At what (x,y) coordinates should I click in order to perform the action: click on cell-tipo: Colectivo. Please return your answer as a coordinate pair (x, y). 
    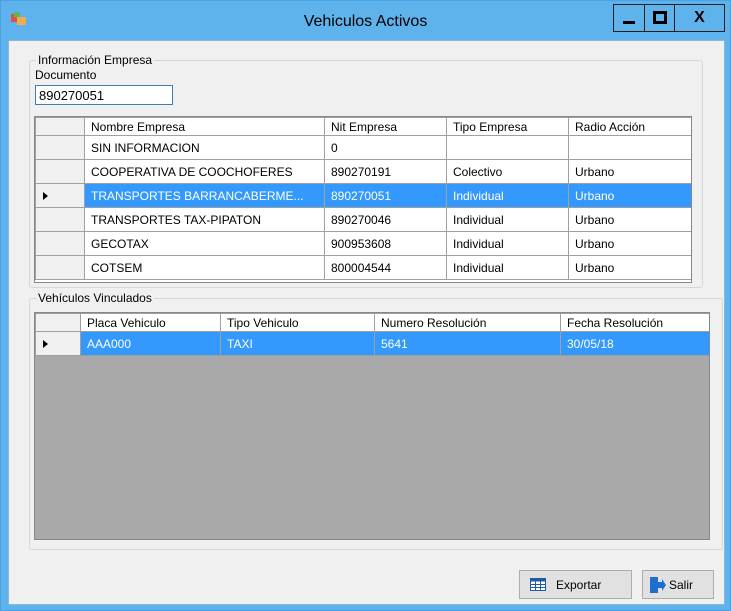
    Looking at the image, I should click on (507, 171).